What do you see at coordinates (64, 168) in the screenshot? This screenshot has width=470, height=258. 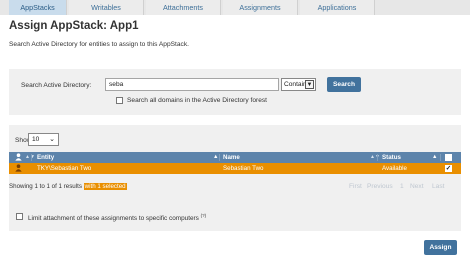 I see `row-entity: TKY\Sebastian Two` at bounding box center [64, 168].